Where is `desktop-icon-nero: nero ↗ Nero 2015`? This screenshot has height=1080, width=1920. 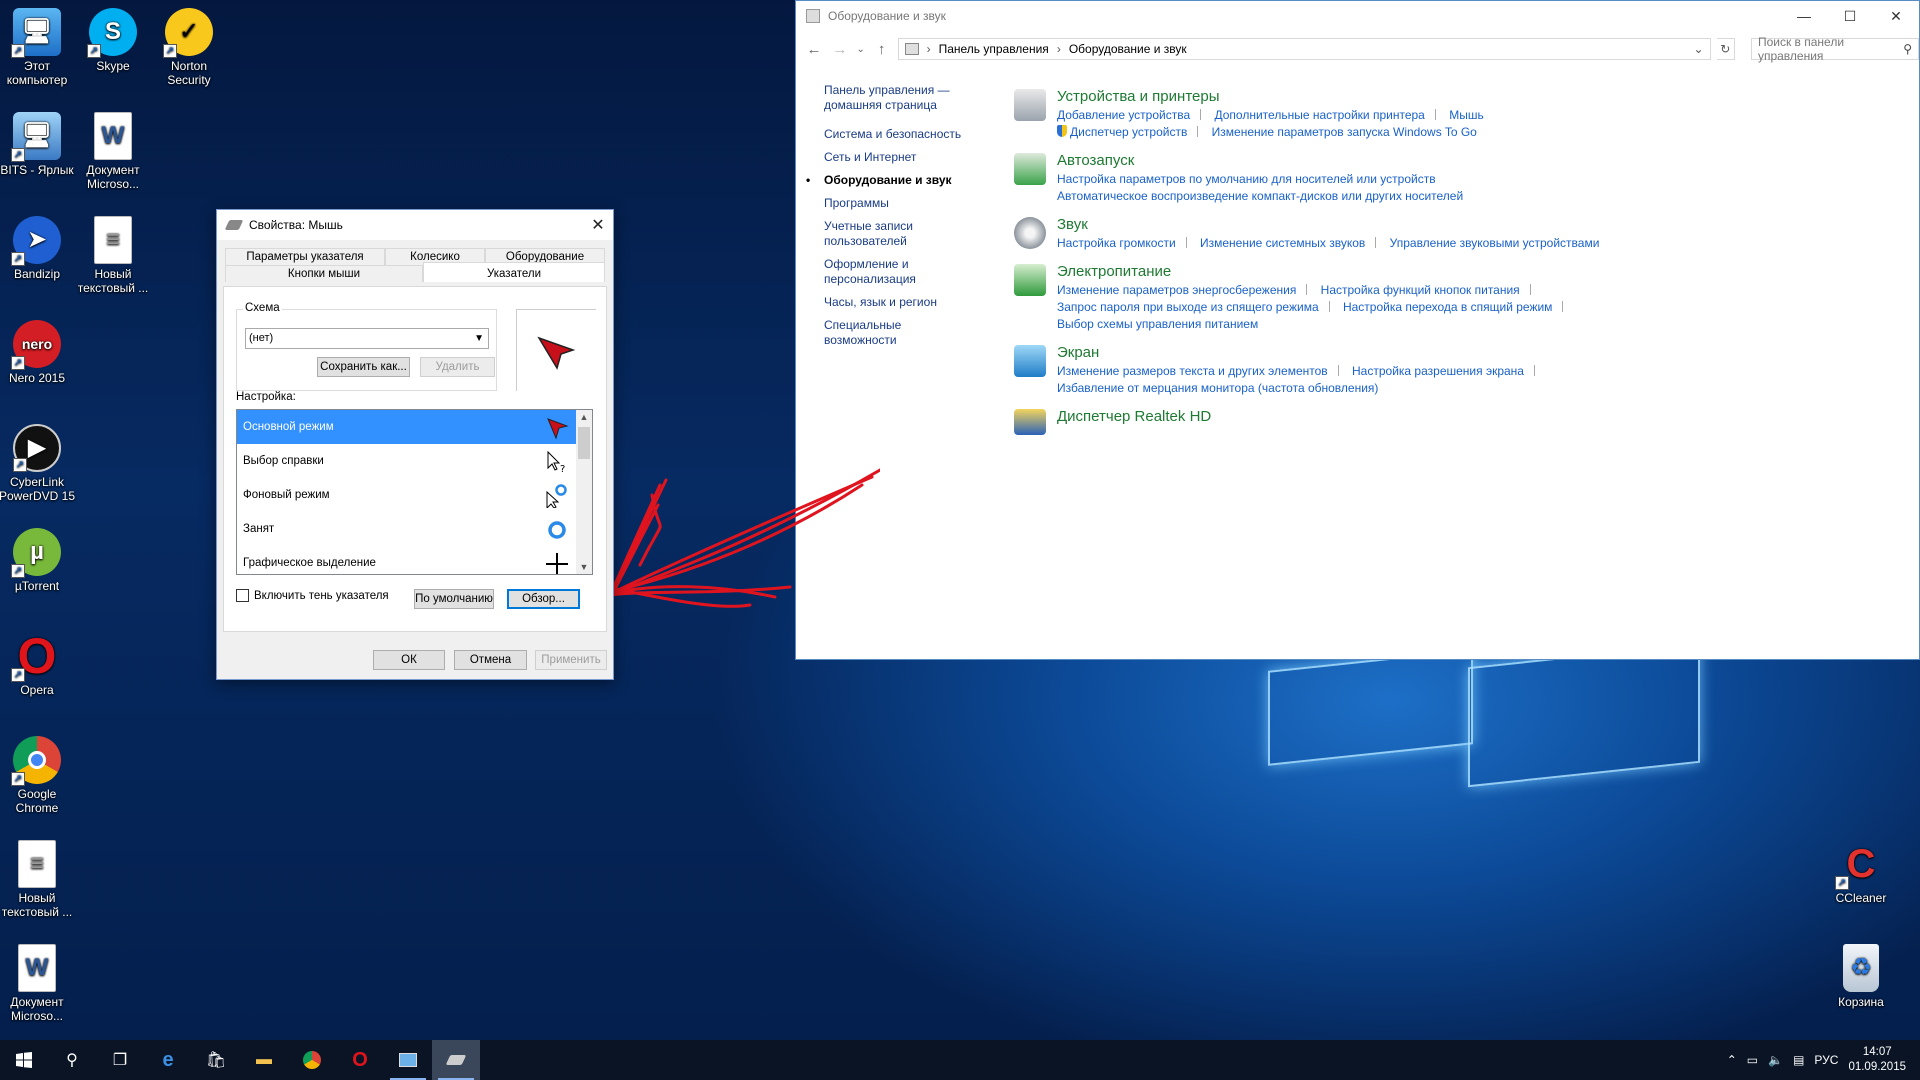 desktop-icon-nero: nero ↗ Nero 2015 is located at coordinates (39, 352).